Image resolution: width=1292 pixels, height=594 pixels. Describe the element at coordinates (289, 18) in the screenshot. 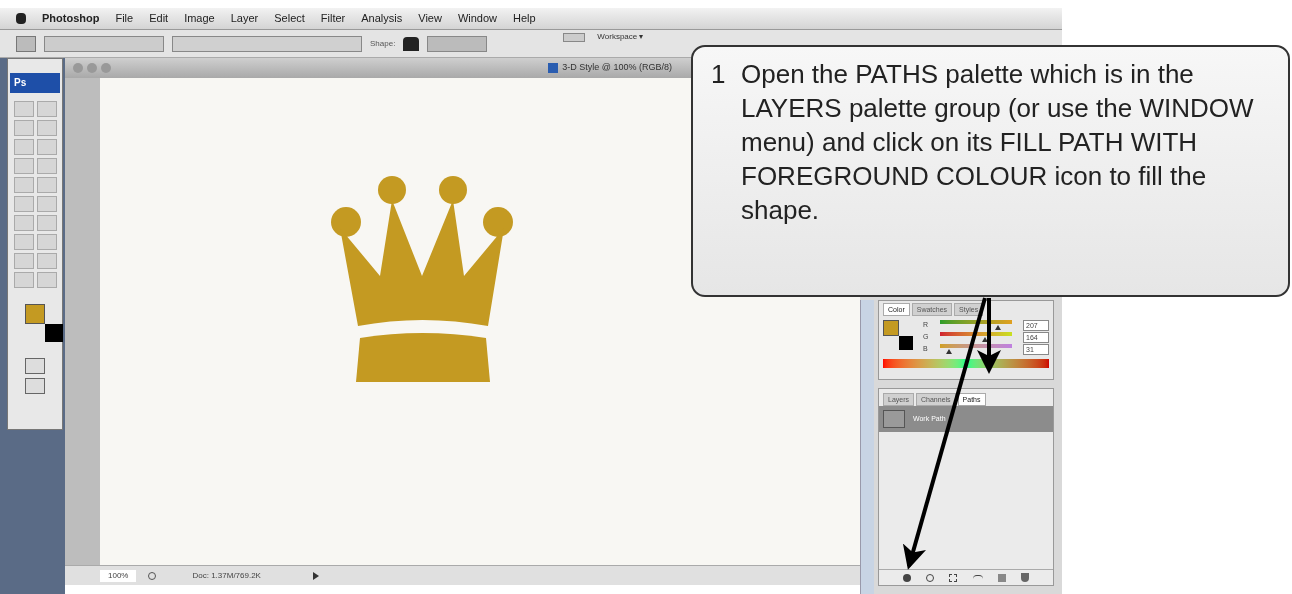

I see `menu-item: Select` at that location.